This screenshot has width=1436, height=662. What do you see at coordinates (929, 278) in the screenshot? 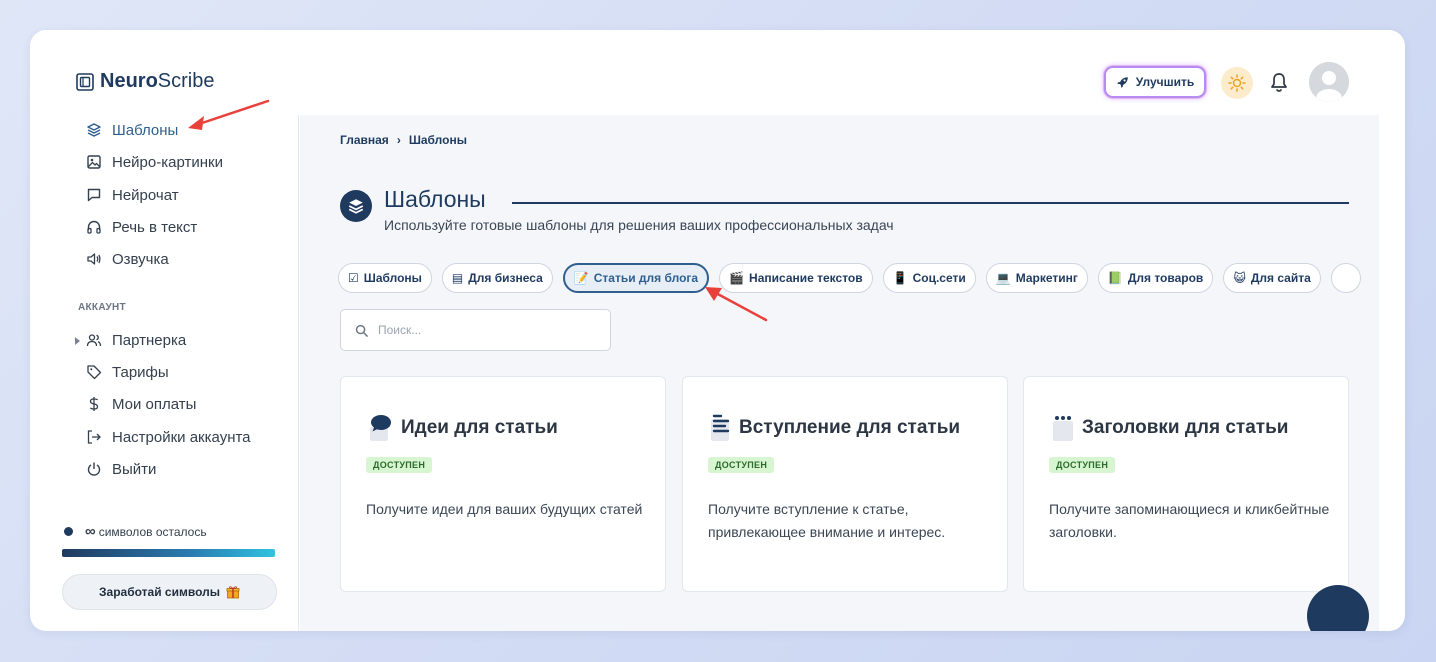
I see `chip-social: 📱 Соц.сети` at bounding box center [929, 278].